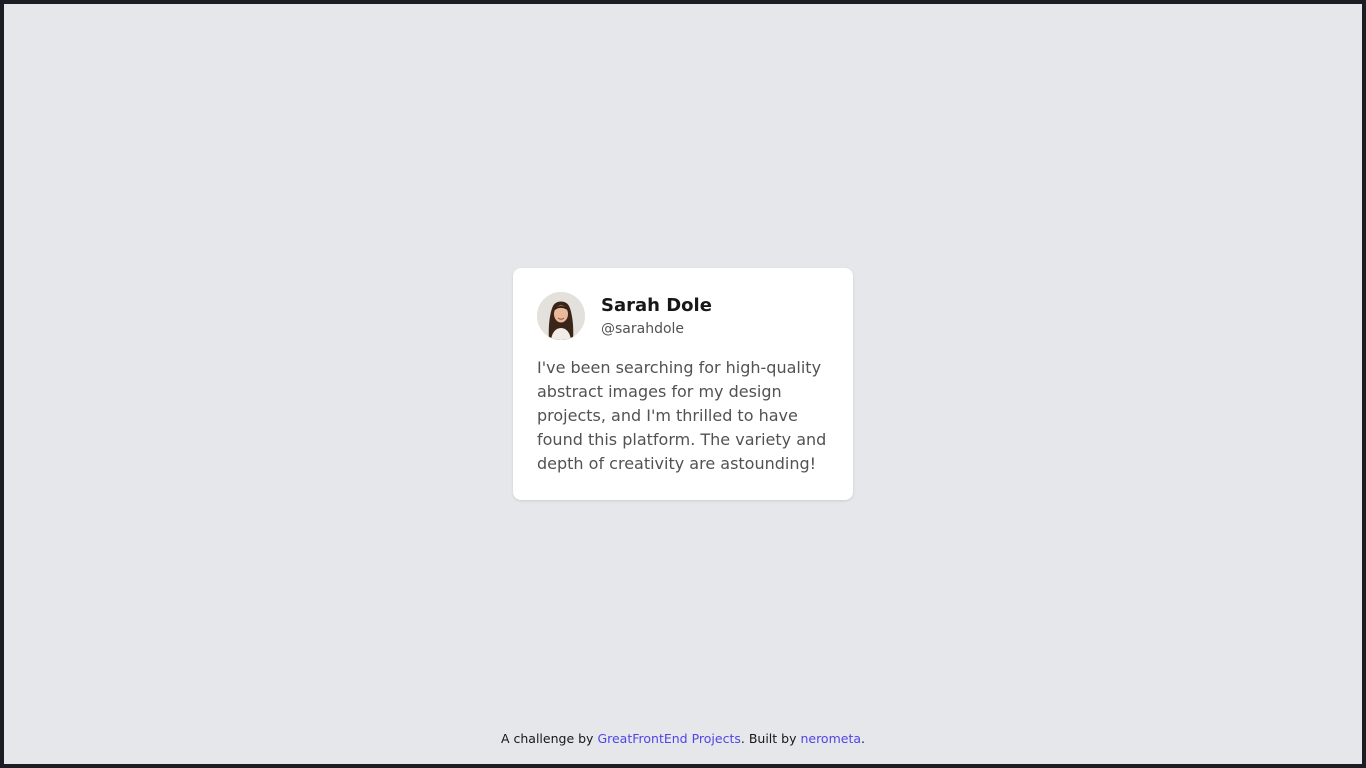  I want to click on avatar, so click(561, 316).